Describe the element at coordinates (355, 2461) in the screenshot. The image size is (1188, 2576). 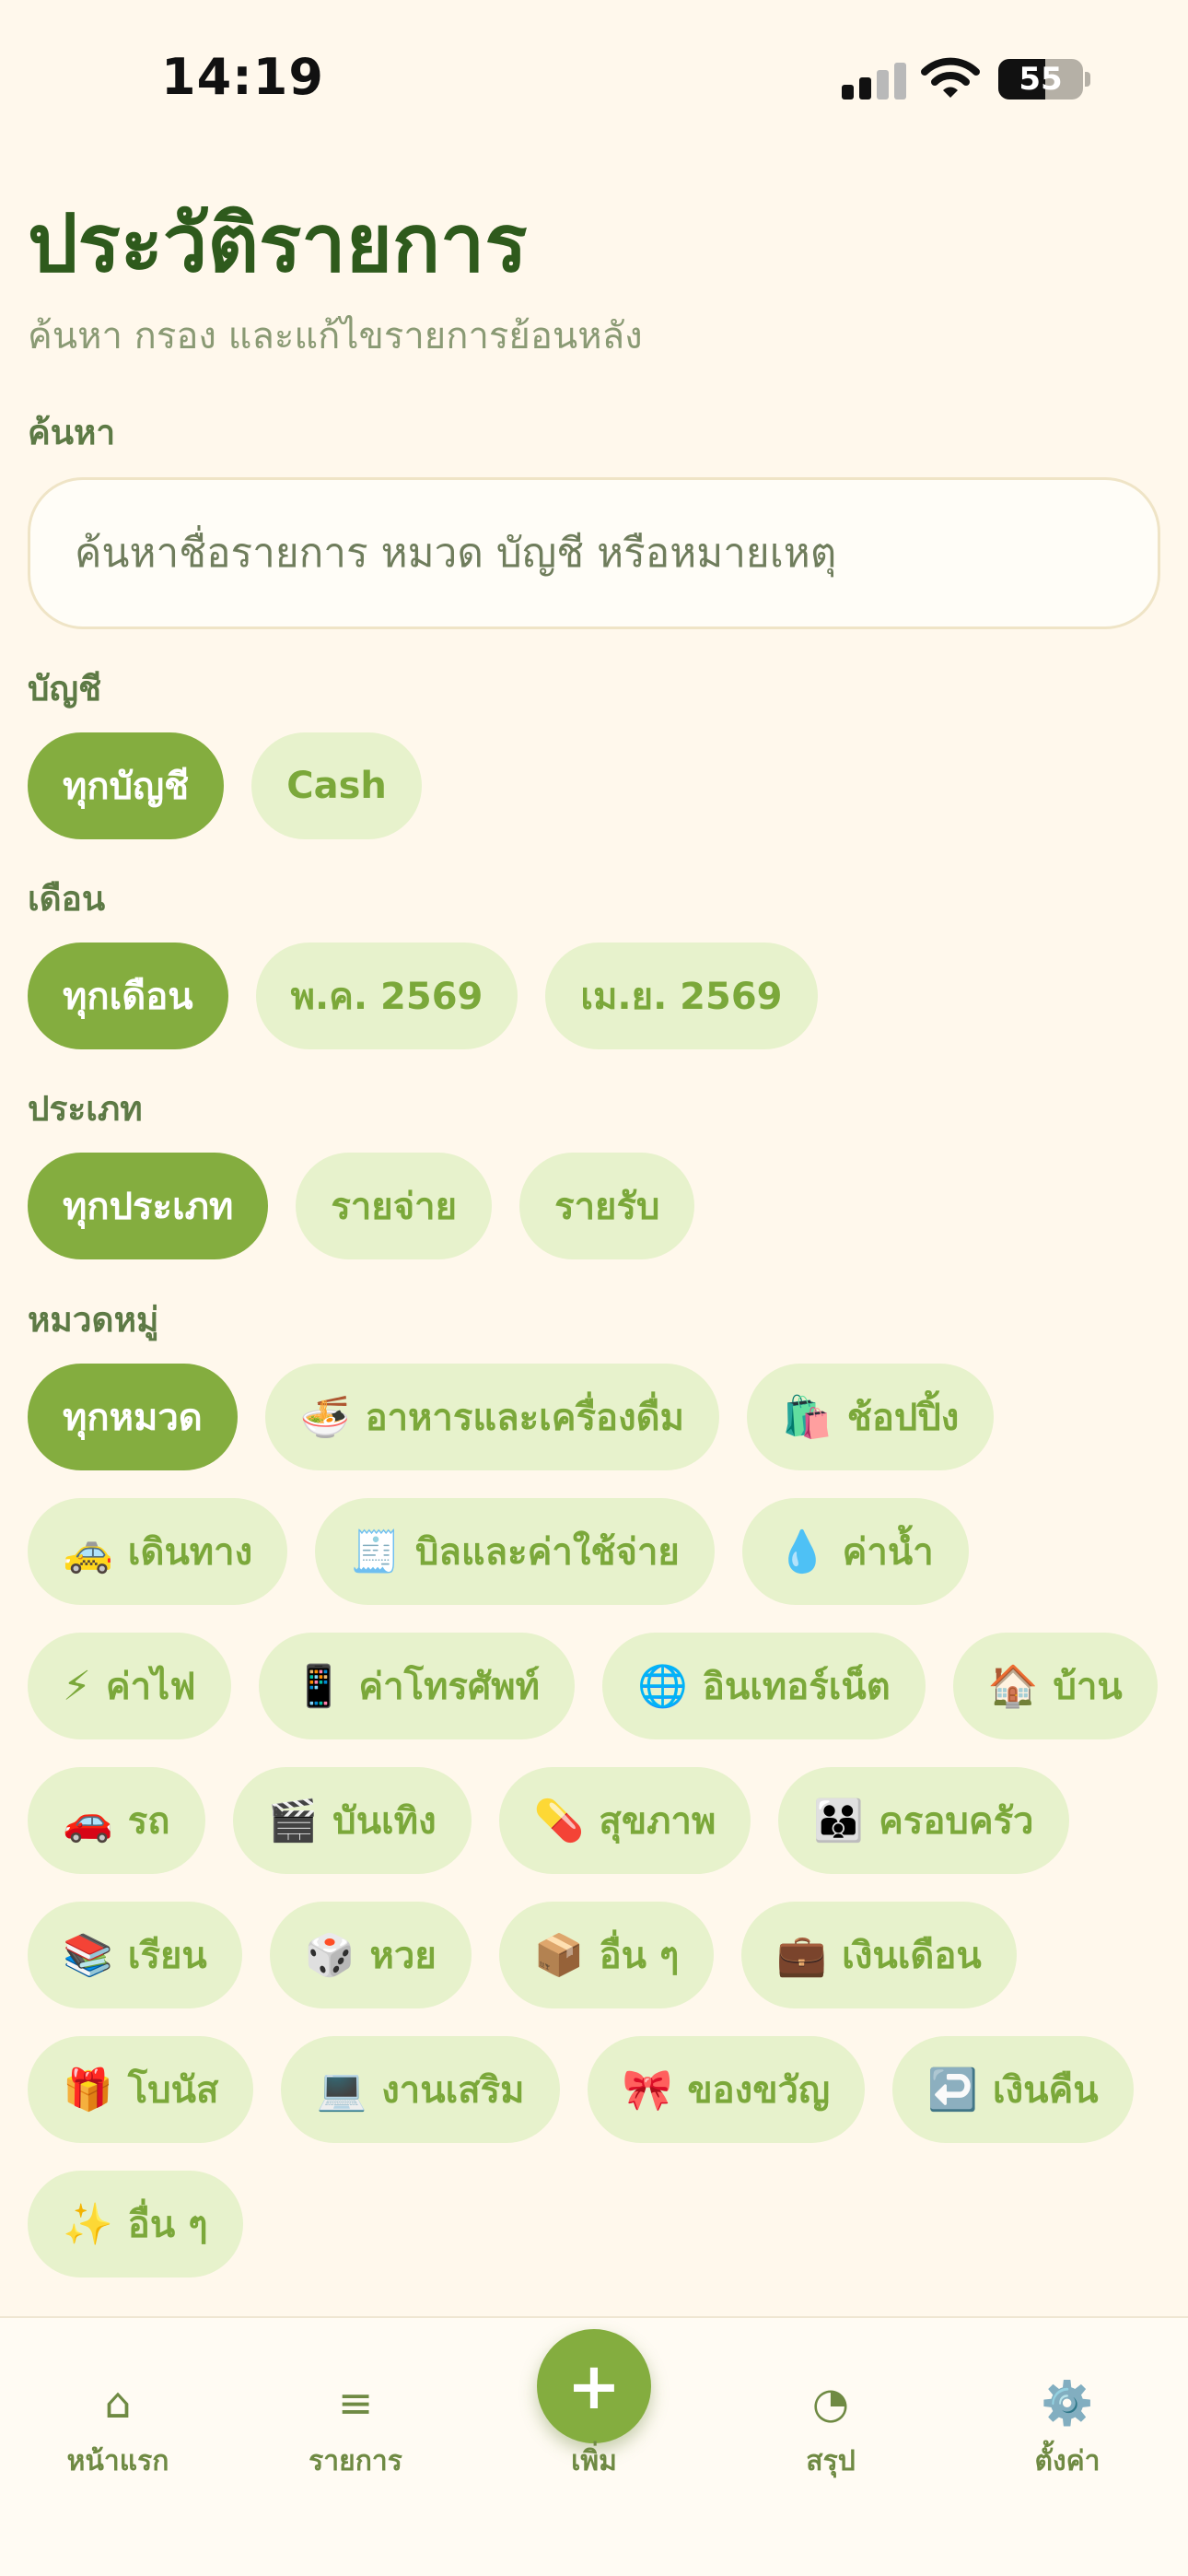
I see `nav-transactions-label: รายการ` at that location.